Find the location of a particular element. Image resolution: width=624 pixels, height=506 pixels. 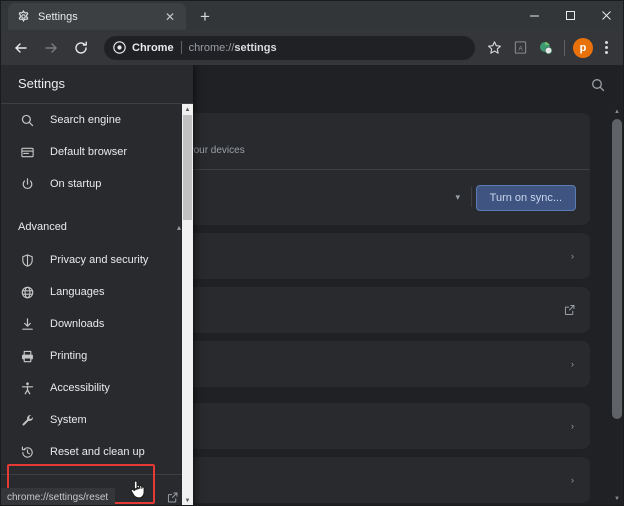

chevron-up-icon: ▴ is located at coordinates (179, 227).